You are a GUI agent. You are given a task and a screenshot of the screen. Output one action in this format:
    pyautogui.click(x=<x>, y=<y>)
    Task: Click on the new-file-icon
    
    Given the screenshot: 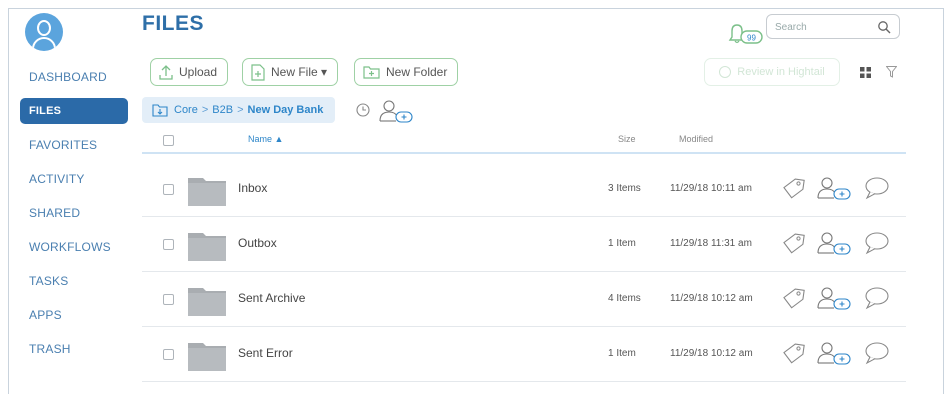 What is the action you would take?
    pyautogui.click(x=258, y=72)
    